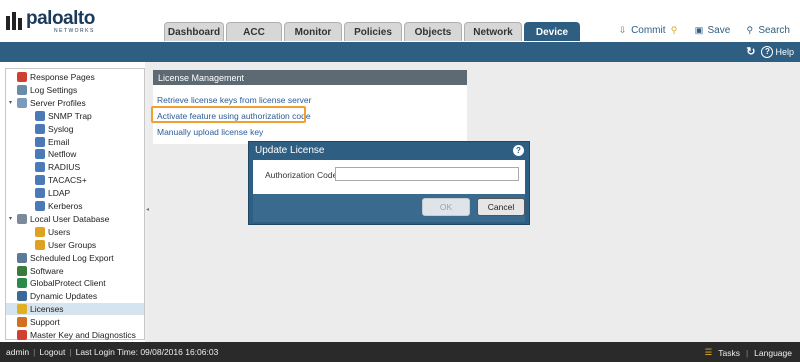 This screenshot has width=800, height=362. What do you see at coordinates (729, 353) in the screenshot?
I see `tasks-link: Tasks` at bounding box center [729, 353].